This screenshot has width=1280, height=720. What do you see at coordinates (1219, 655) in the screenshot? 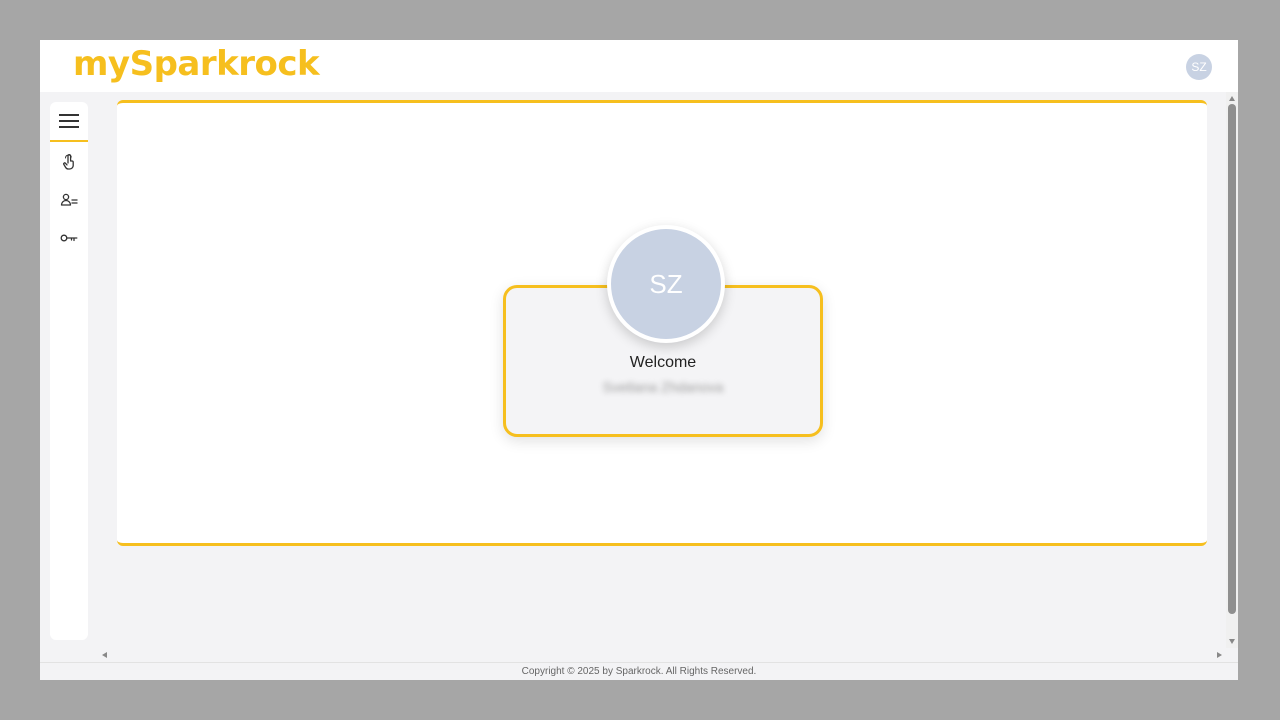
I see `scroll-right-arrow-icon` at bounding box center [1219, 655].